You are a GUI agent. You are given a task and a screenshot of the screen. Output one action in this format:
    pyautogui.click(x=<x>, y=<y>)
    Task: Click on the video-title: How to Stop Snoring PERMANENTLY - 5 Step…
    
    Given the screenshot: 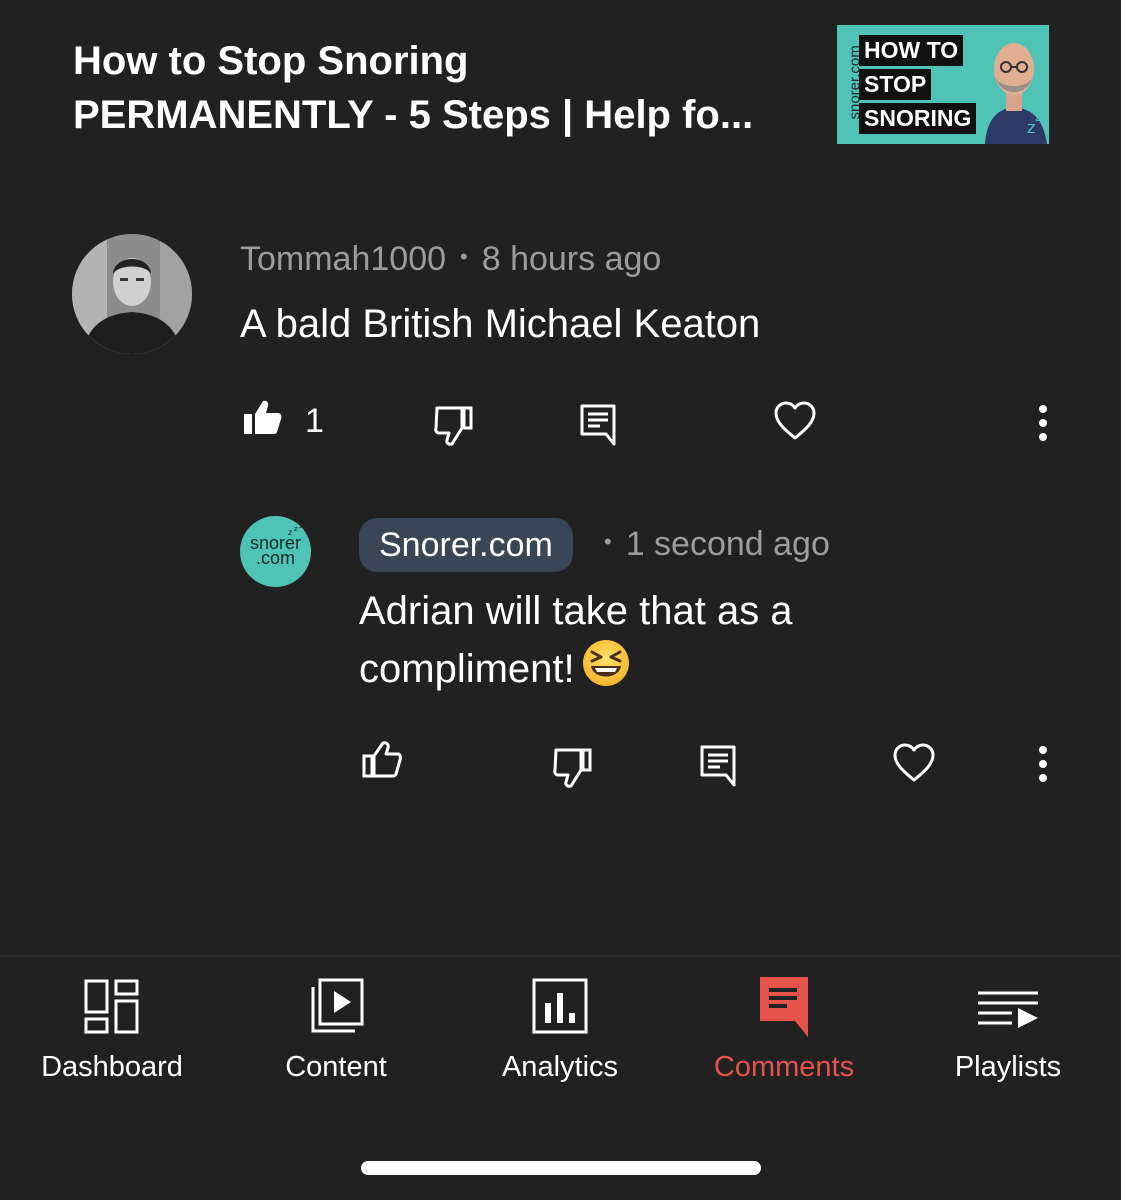 What is the action you would take?
    pyautogui.click(x=443, y=88)
    